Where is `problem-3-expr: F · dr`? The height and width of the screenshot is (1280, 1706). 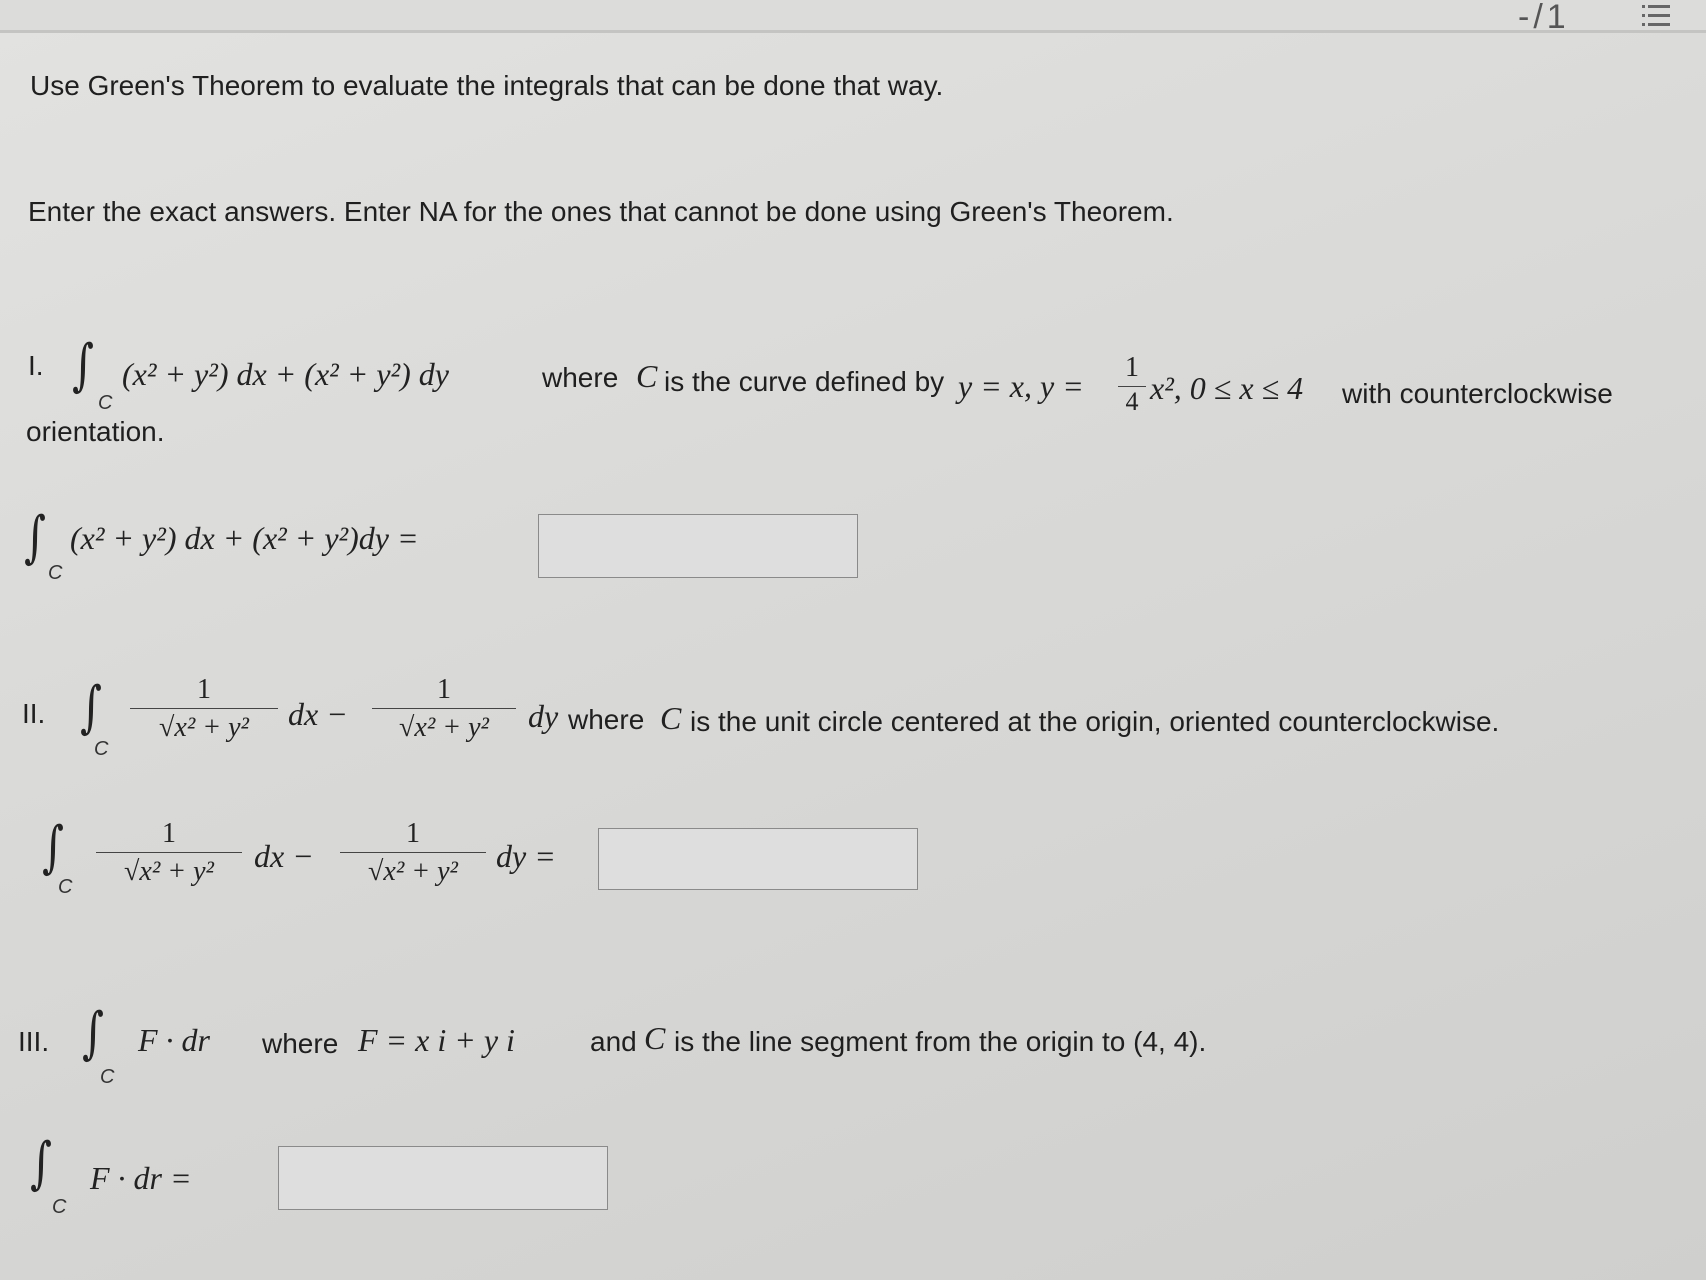
problem-3-expr: F · dr is located at coordinates (174, 1040).